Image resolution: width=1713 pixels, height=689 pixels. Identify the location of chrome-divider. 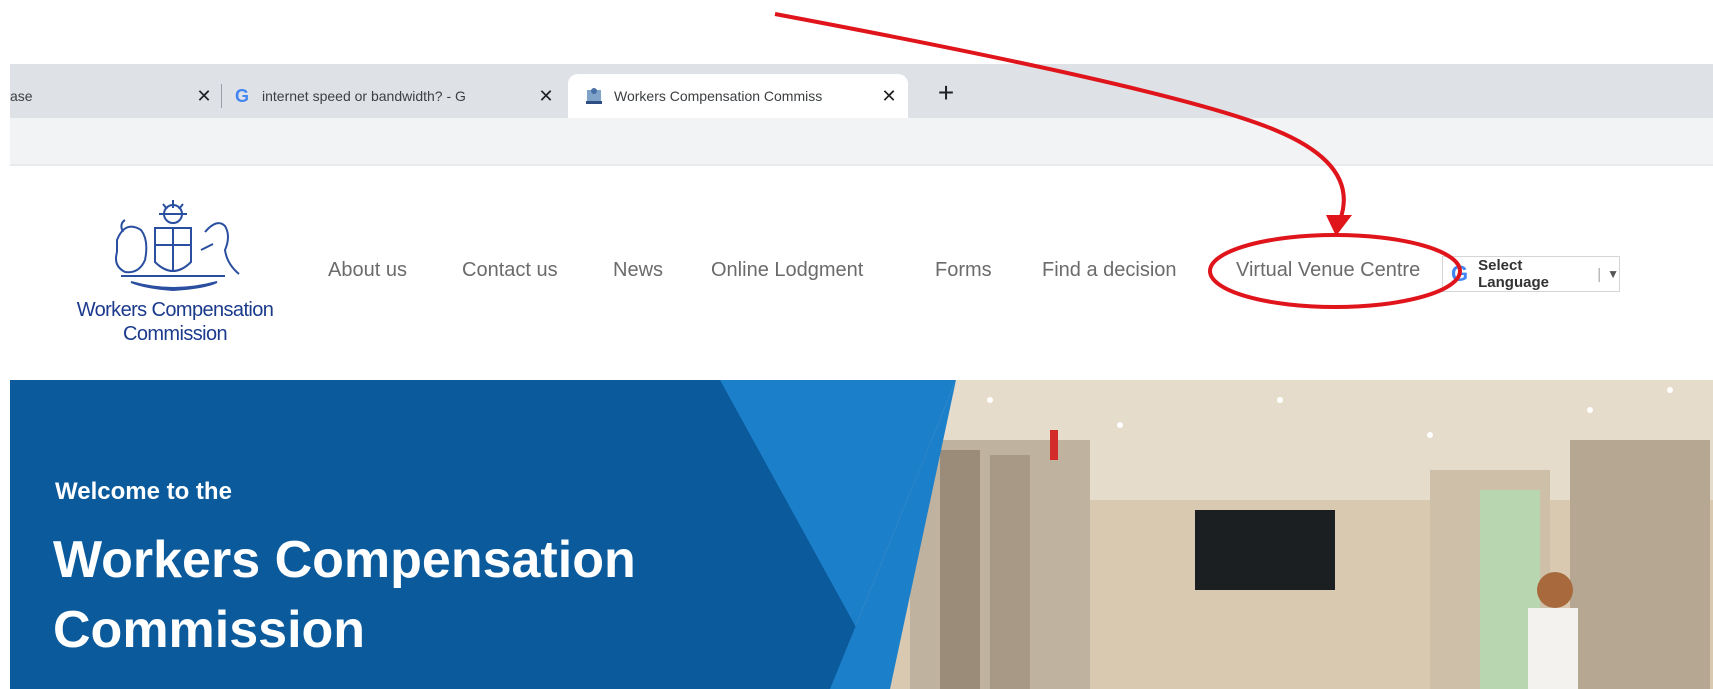
(861, 165).